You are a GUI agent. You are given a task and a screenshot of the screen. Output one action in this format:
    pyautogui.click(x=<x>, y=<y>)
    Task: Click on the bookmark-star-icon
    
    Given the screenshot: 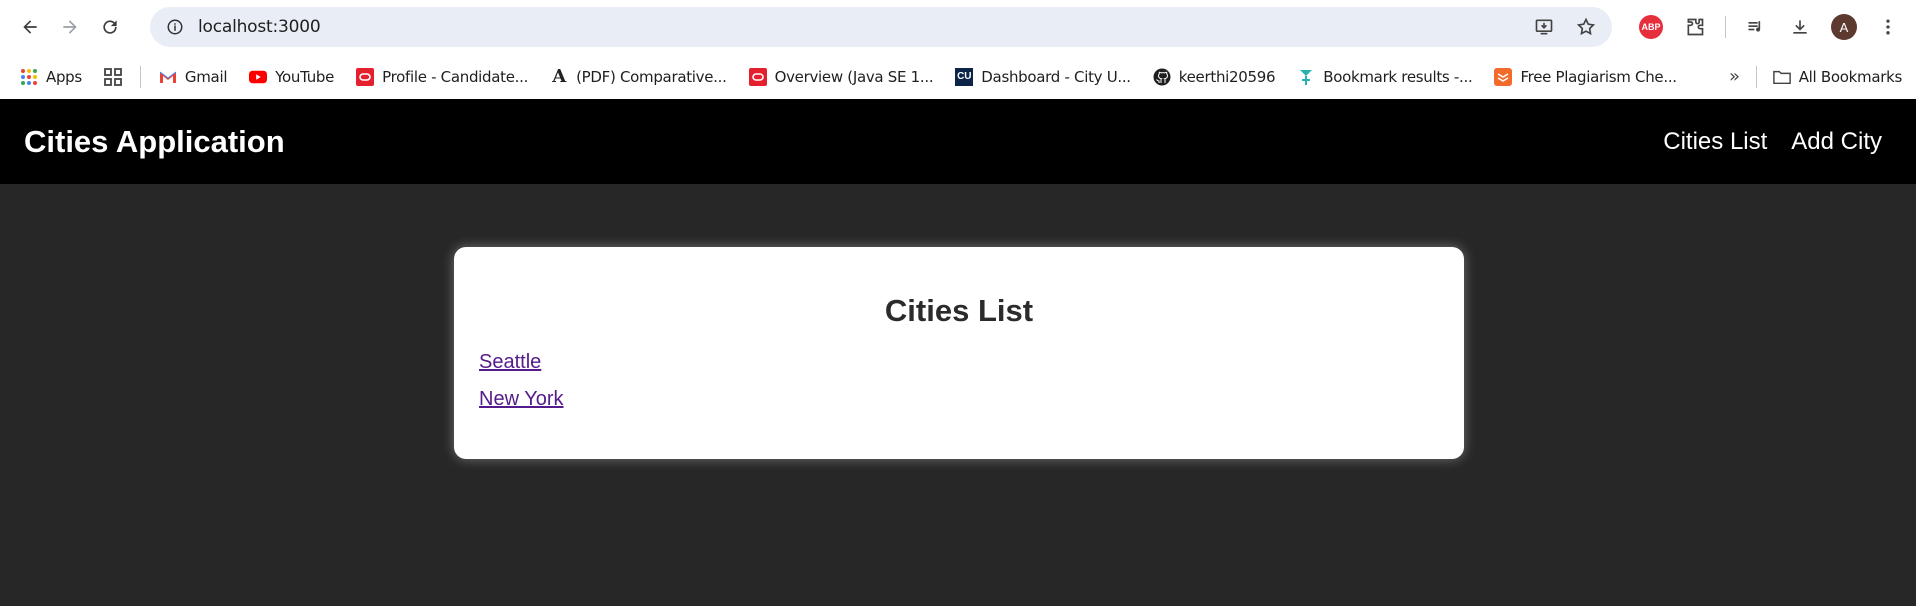 What is the action you would take?
    pyautogui.click(x=1586, y=27)
    